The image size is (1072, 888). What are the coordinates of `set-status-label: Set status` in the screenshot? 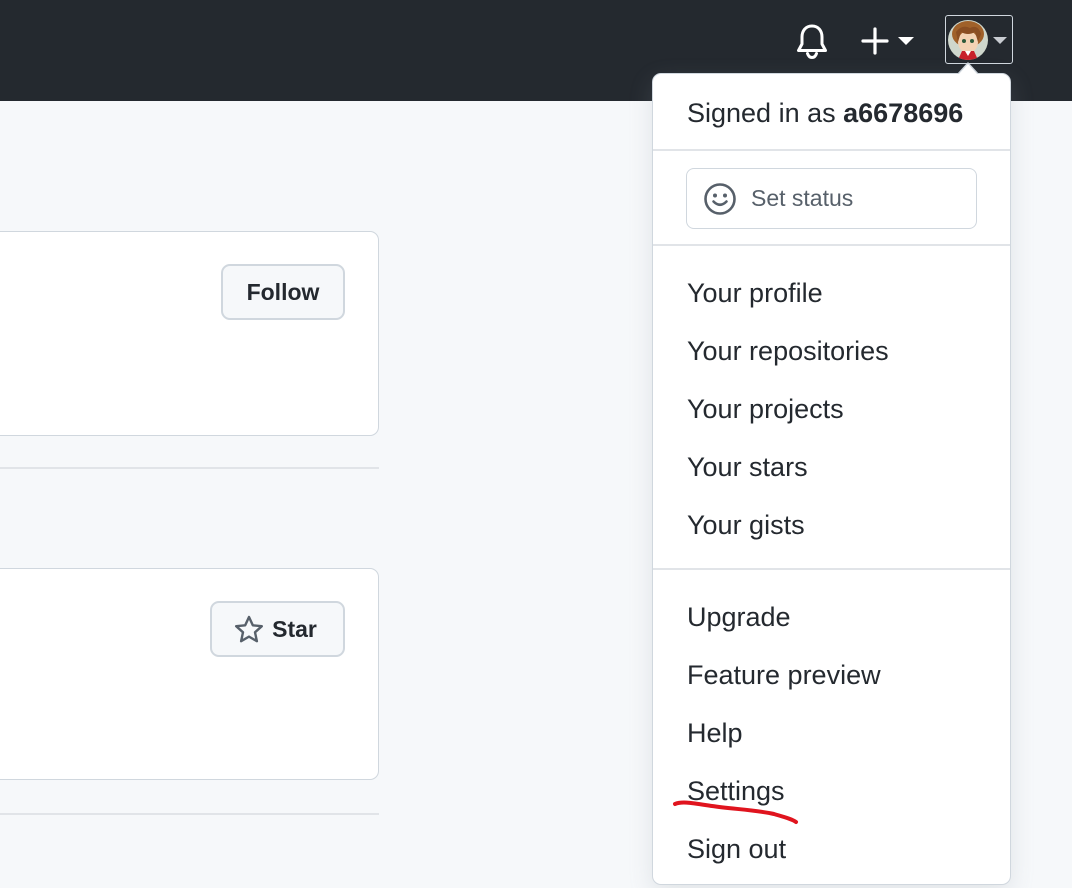 It's located at (802, 198).